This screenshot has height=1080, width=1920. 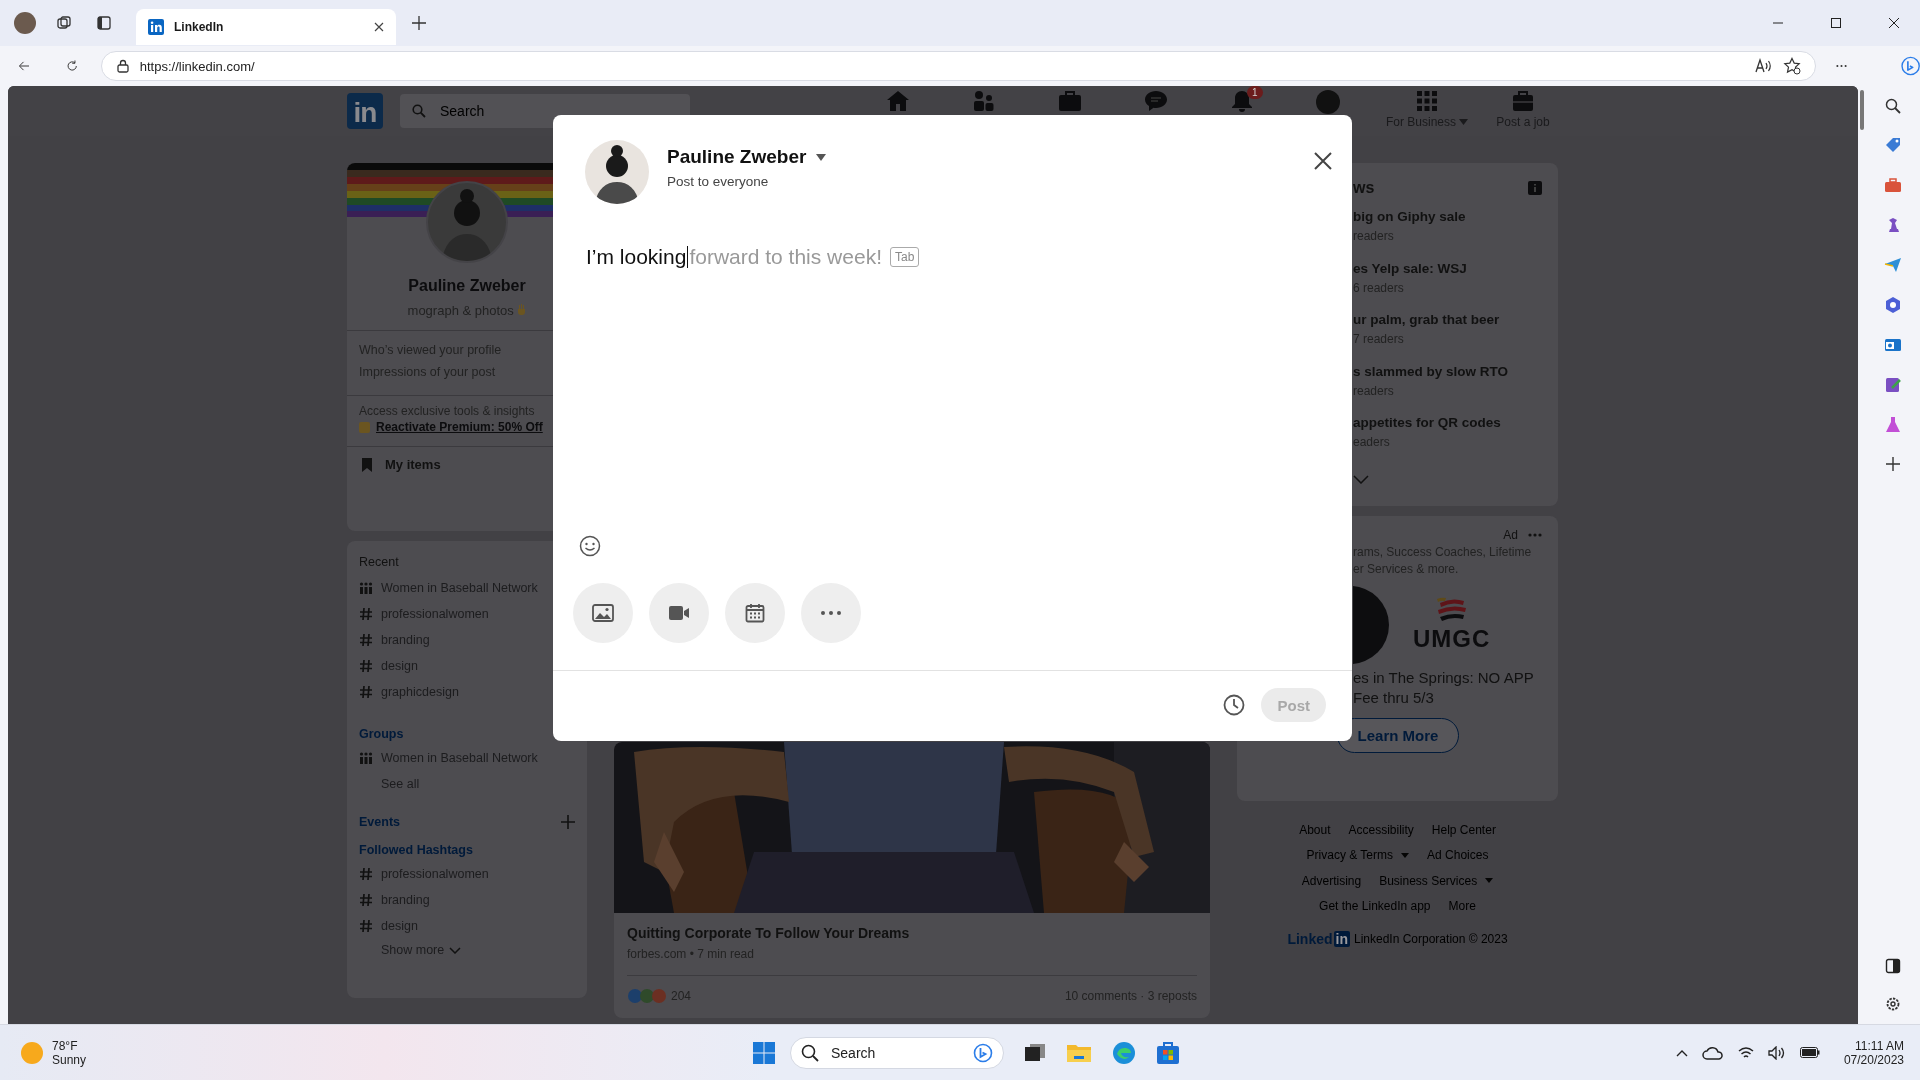 What do you see at coordinates (1452, 639) in the screenshot?
I see `brand-name: UMGC` at bounding box center [1452, 639].